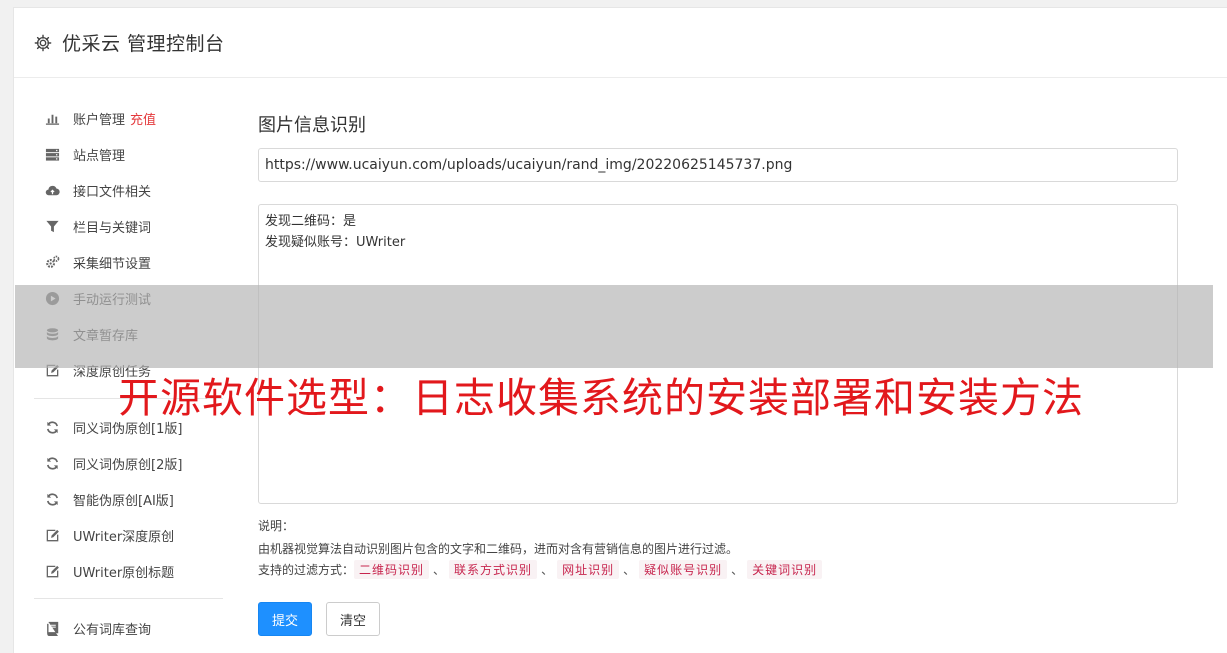 The height and width of the screenshot is (653, 1227). What do you see at coordinates (785, 569) in the screenshot?
I see `filter-tag: 关键词识别` at bounding box center [785, 569].